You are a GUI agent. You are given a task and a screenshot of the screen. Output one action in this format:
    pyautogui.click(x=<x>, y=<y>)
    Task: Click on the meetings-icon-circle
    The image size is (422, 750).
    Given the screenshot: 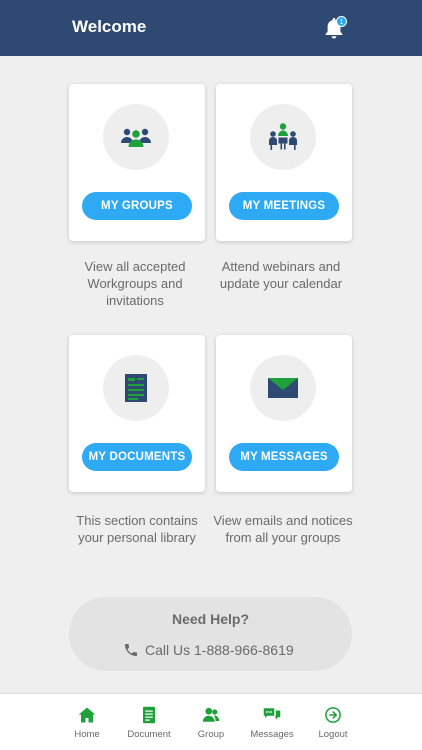 What is the action you would take?
    pyautogui.click(x=283, y=137)
    